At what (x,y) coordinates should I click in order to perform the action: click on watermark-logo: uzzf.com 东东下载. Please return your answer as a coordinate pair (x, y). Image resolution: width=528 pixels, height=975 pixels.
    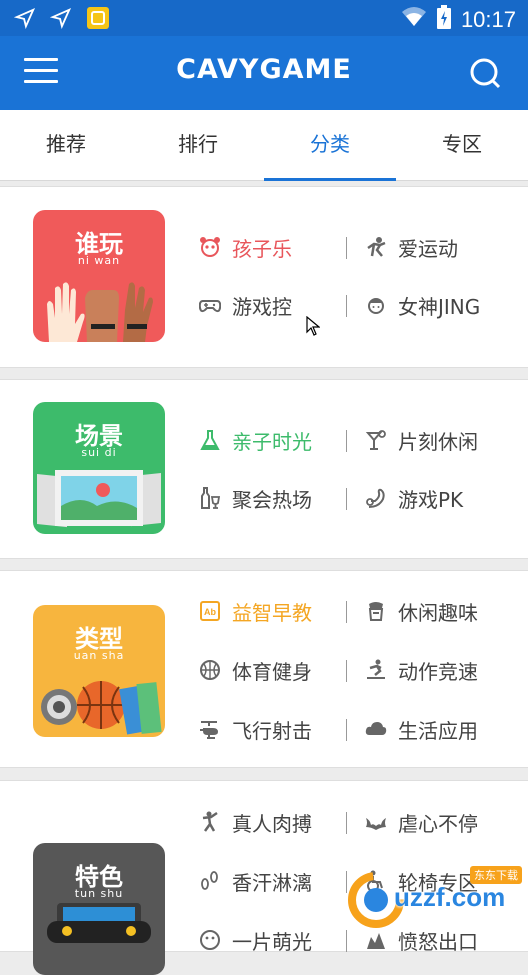
    Looking at the image, I should click on (436, 901).